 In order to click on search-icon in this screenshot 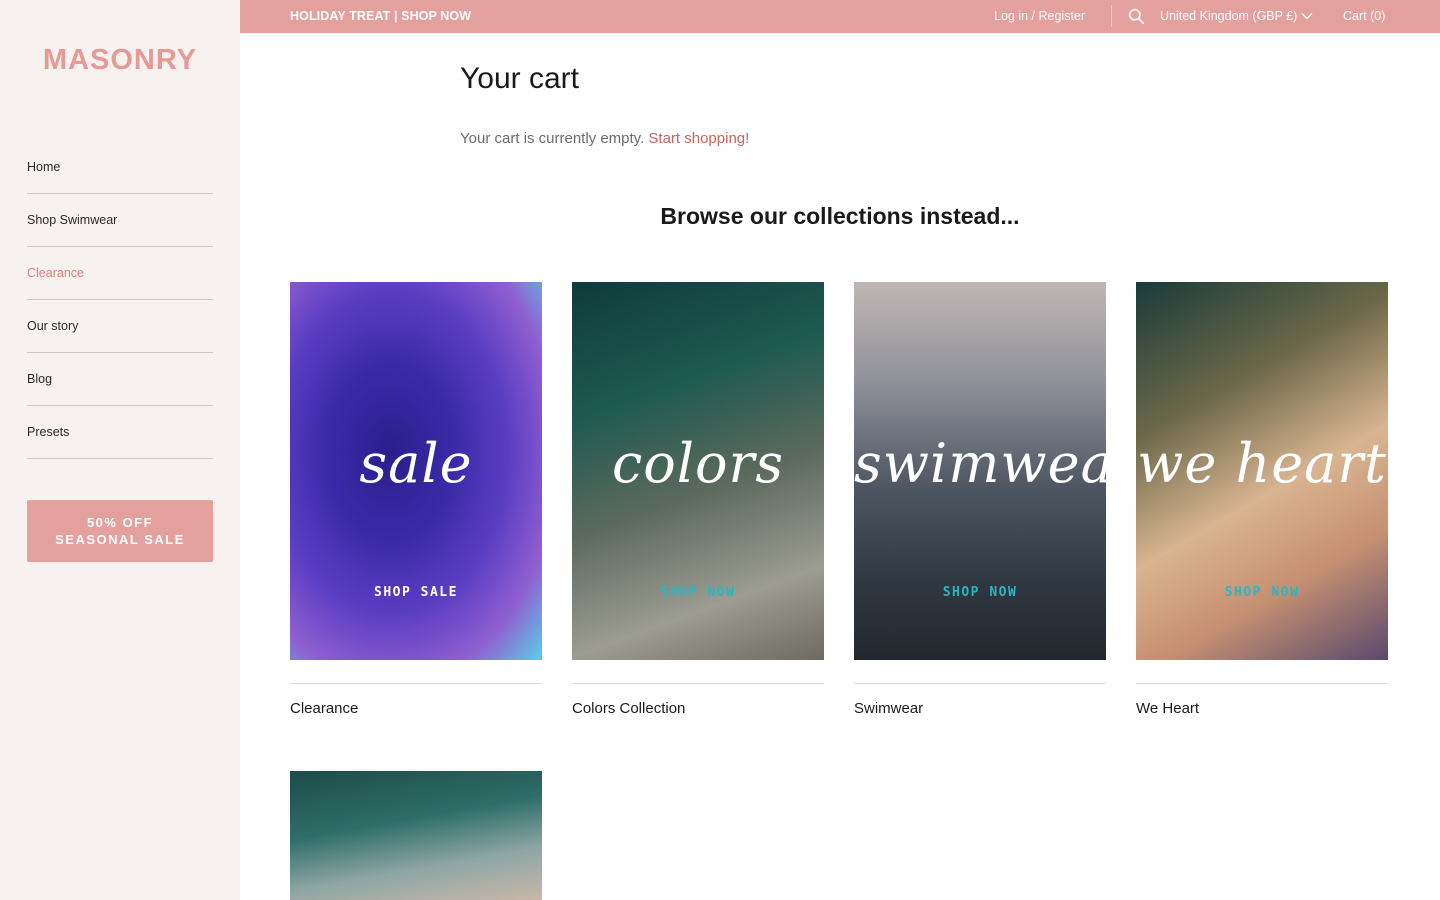, I will do `click(1136, 16)`.